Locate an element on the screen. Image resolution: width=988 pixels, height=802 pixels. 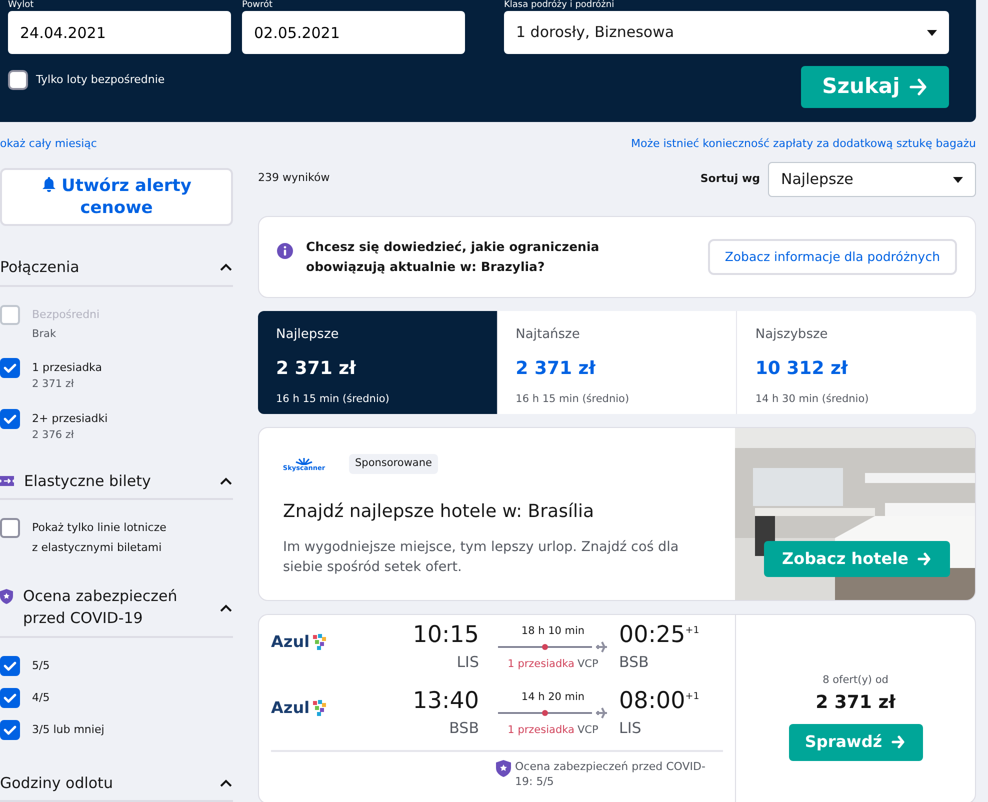
month-link: okaż cały miesiąc is located at coordinates (48, 148).